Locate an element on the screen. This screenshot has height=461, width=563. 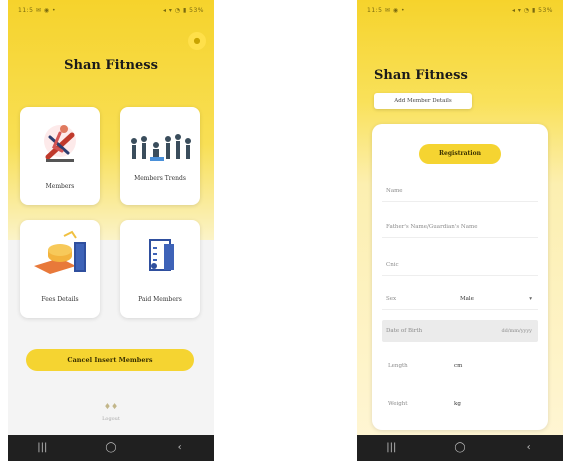
paid-members-card: Paid Members is located at coordinates (160, 269).